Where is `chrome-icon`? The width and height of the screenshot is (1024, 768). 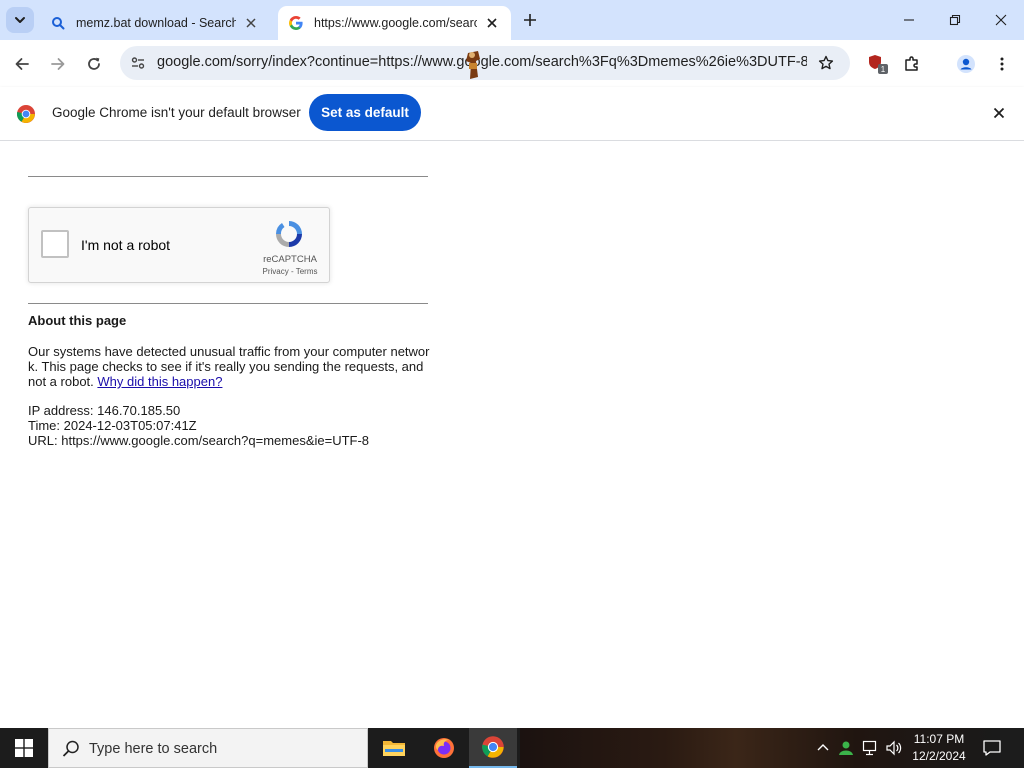 chrome-icon is located at coordinates (493, 747).